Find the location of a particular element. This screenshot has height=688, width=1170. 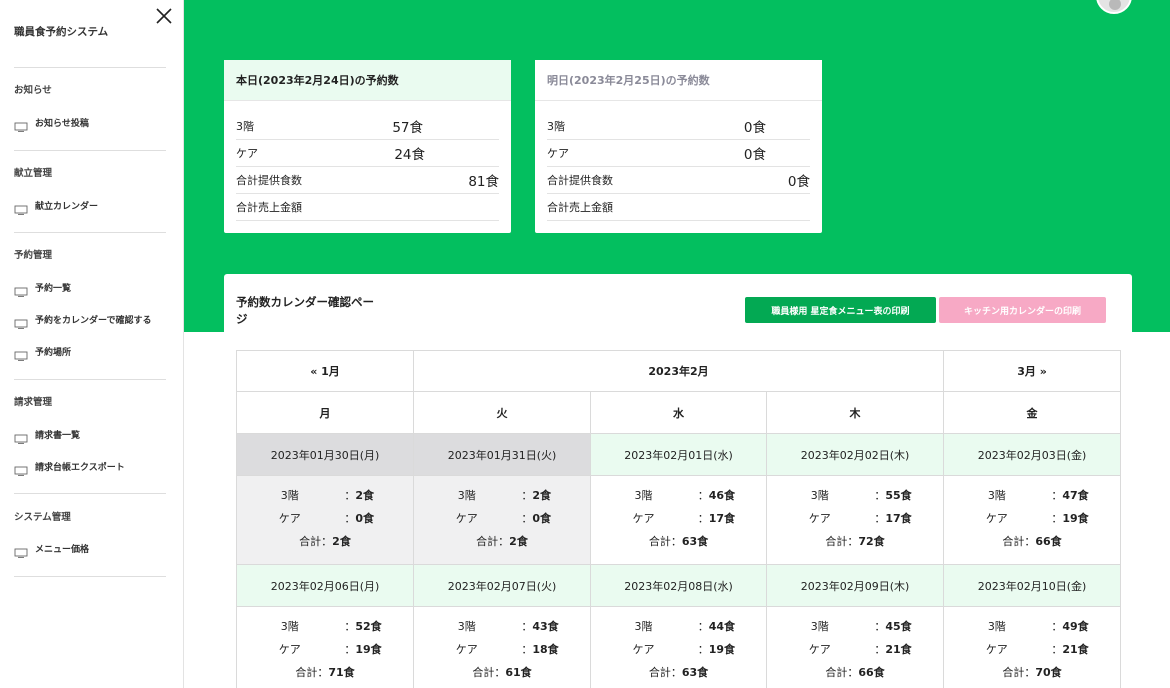

row-value: 81食 is located at coordinates (483, 182).